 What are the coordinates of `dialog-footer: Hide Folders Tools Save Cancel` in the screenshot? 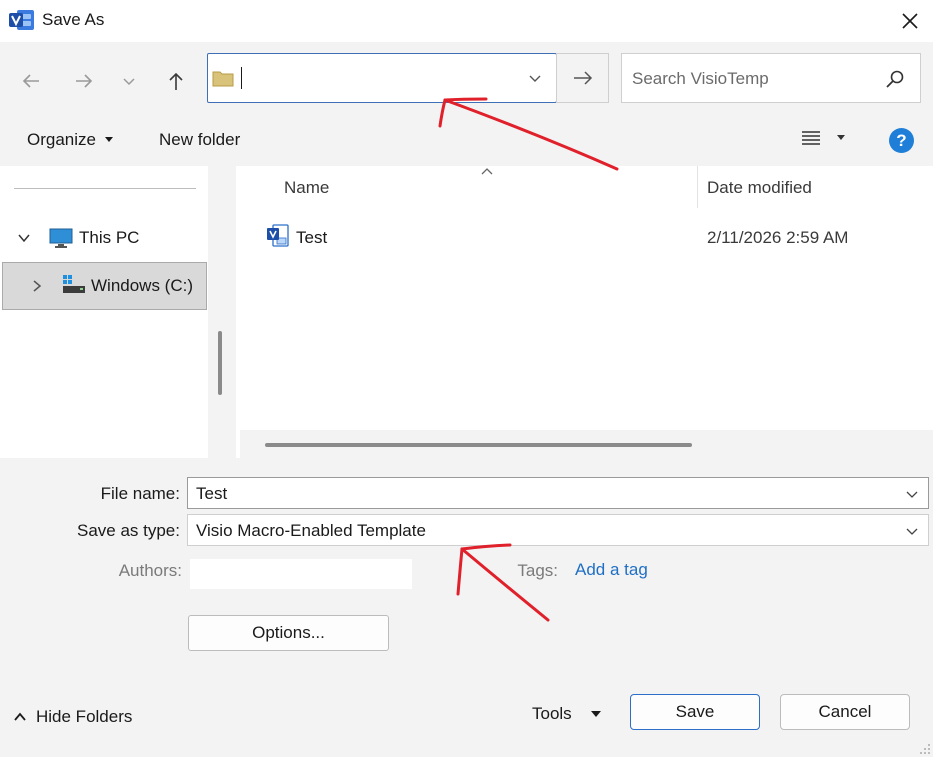 It's located at (466, 708).